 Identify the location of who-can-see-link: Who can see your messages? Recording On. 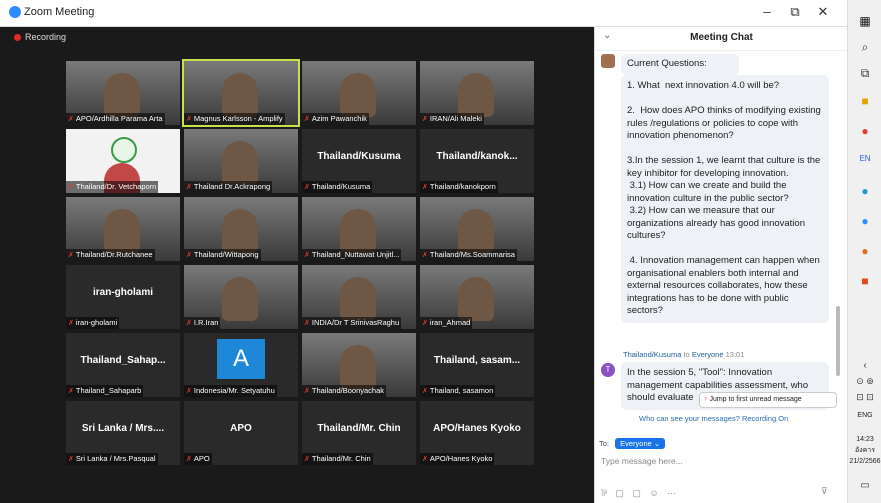
(713, 418).